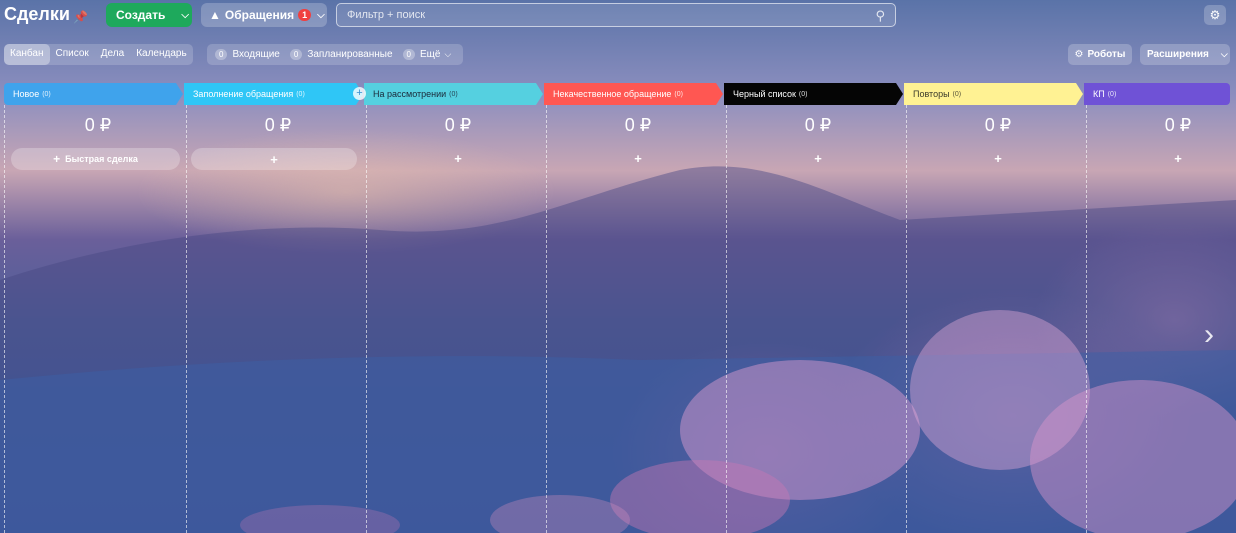  I want to click on chevron-right-icon: ›, so click(1209, 335).